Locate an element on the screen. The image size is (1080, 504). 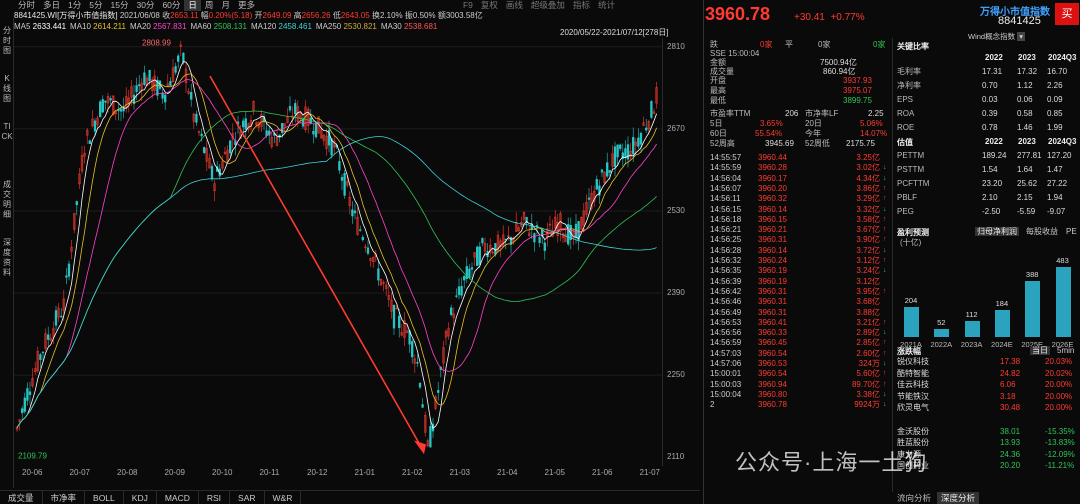
forecast-tab-pe: PE is located at coordinates (1071, 231).